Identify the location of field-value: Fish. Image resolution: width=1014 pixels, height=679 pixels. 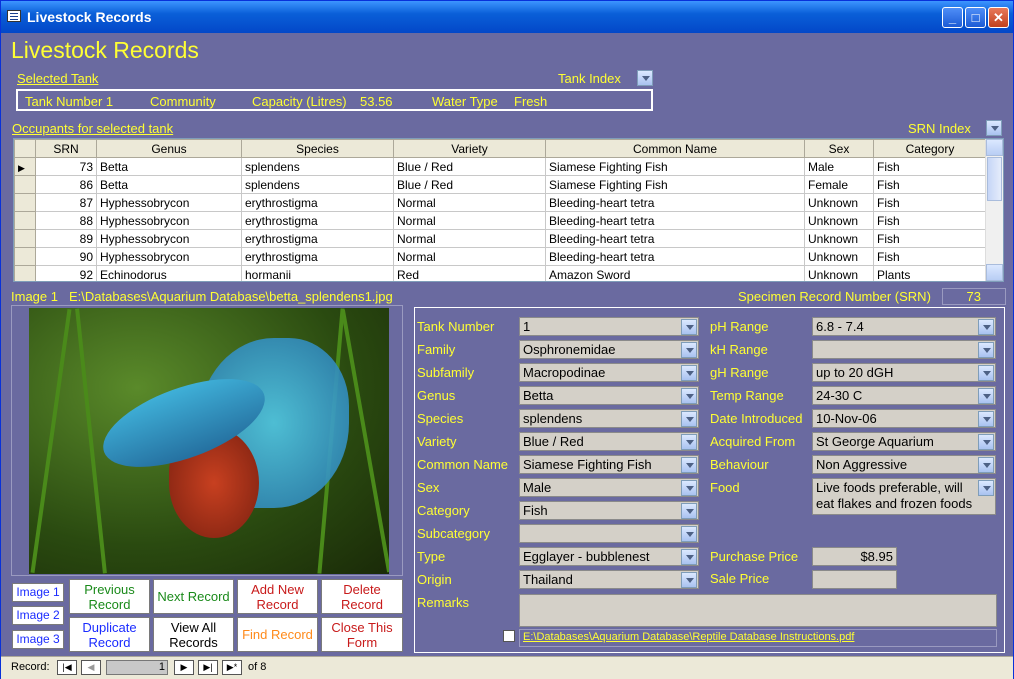
(609, 510).